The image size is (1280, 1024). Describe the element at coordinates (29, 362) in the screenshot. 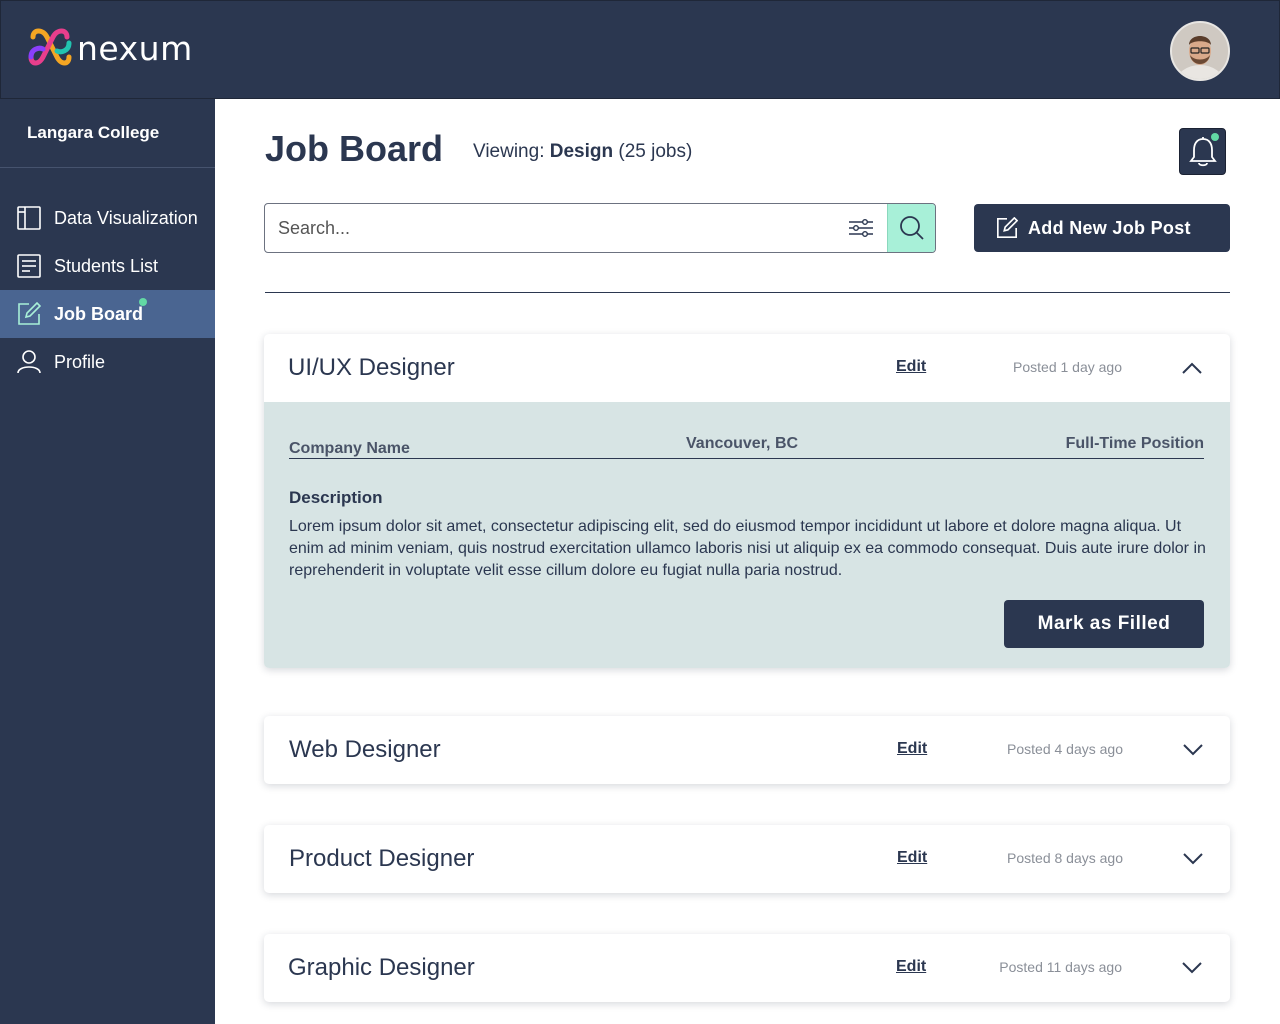

I see `user-icon` at that location.